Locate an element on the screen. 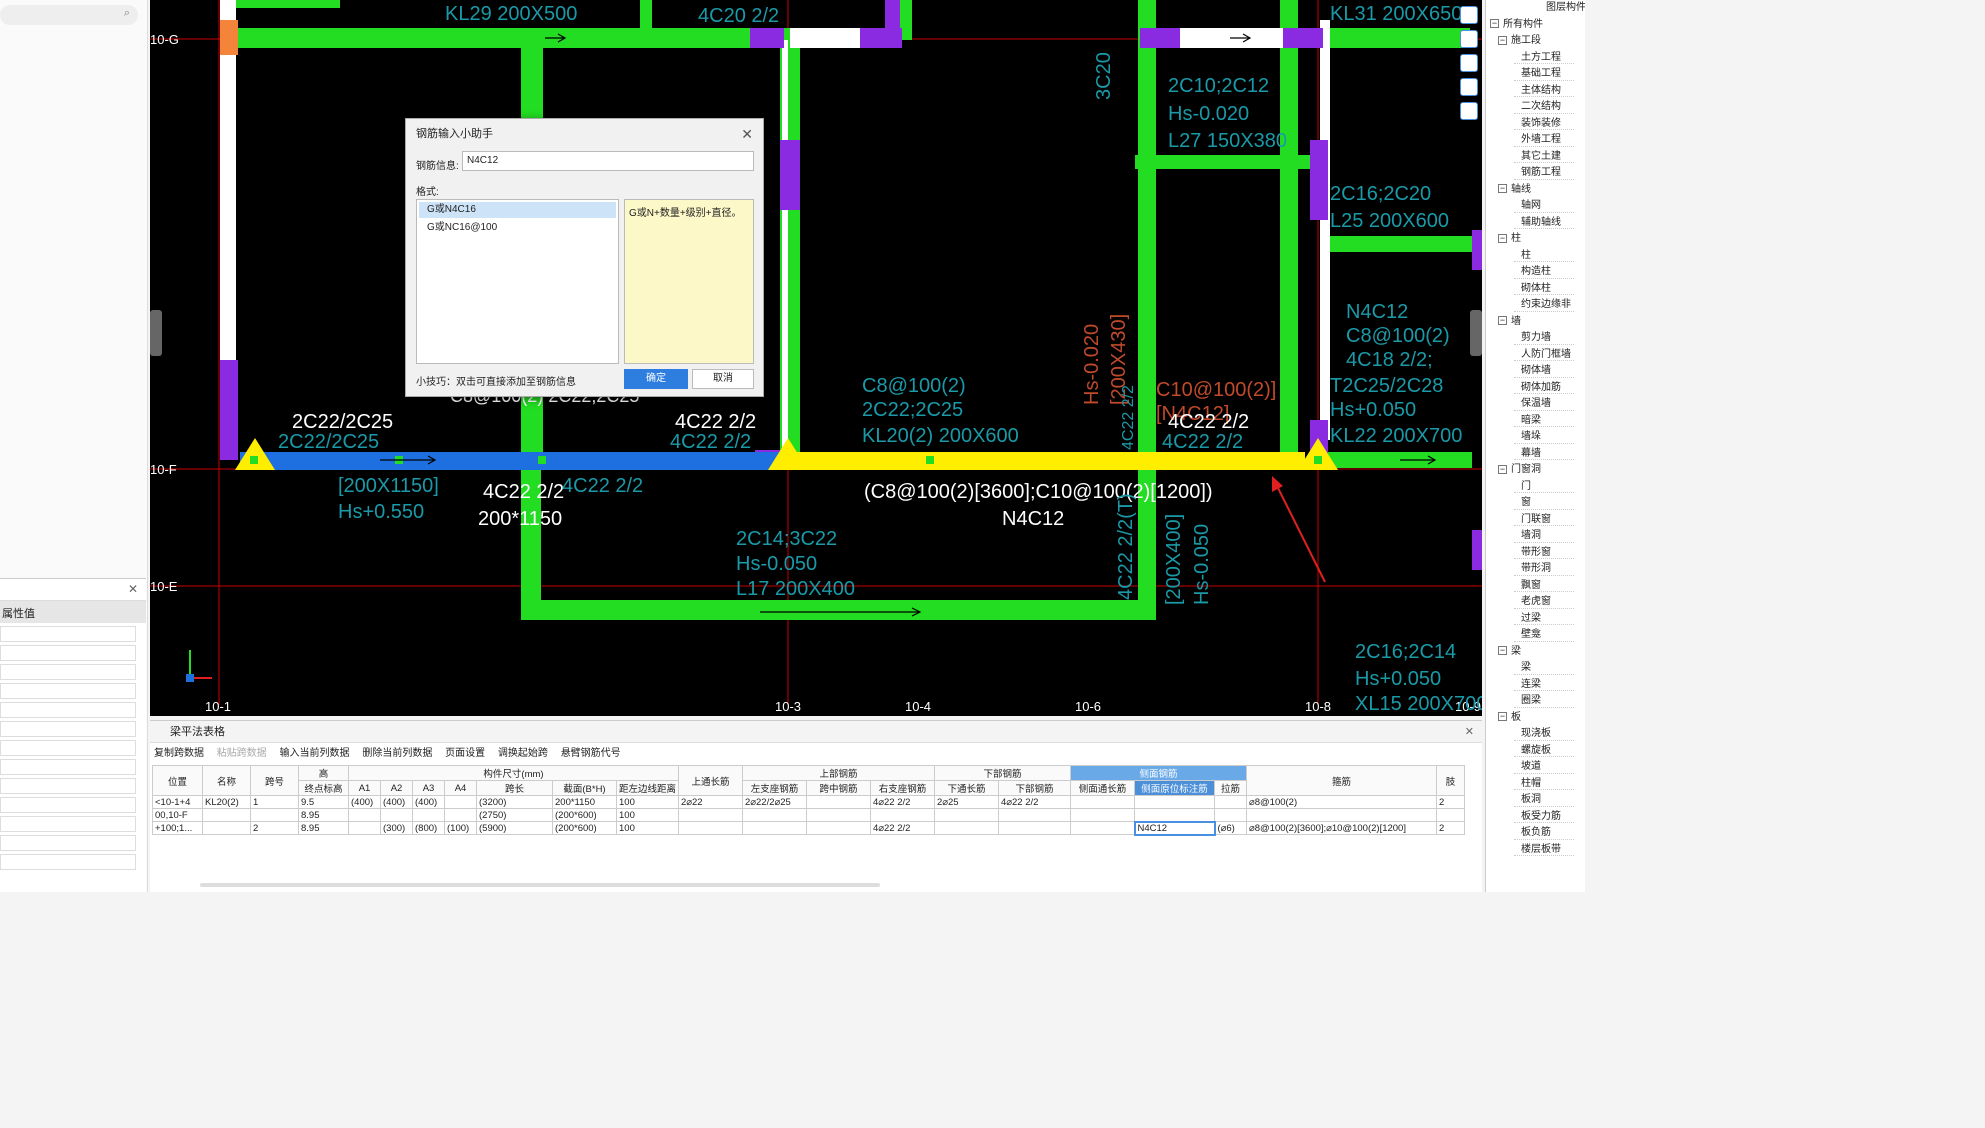 This screenshot has width=1985, height=1128. table-cell-bar: 4⌀22 2/2 is located at coordinates (1035, 802).